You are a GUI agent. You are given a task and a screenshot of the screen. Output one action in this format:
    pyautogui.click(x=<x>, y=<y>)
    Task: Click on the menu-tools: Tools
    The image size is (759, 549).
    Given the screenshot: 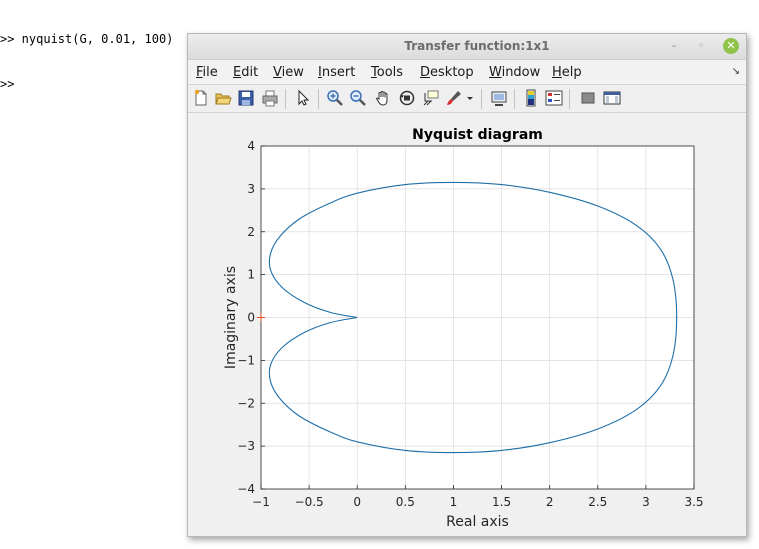 What is the action you would take?
    pyautogui.click(x=387, y=72)
    